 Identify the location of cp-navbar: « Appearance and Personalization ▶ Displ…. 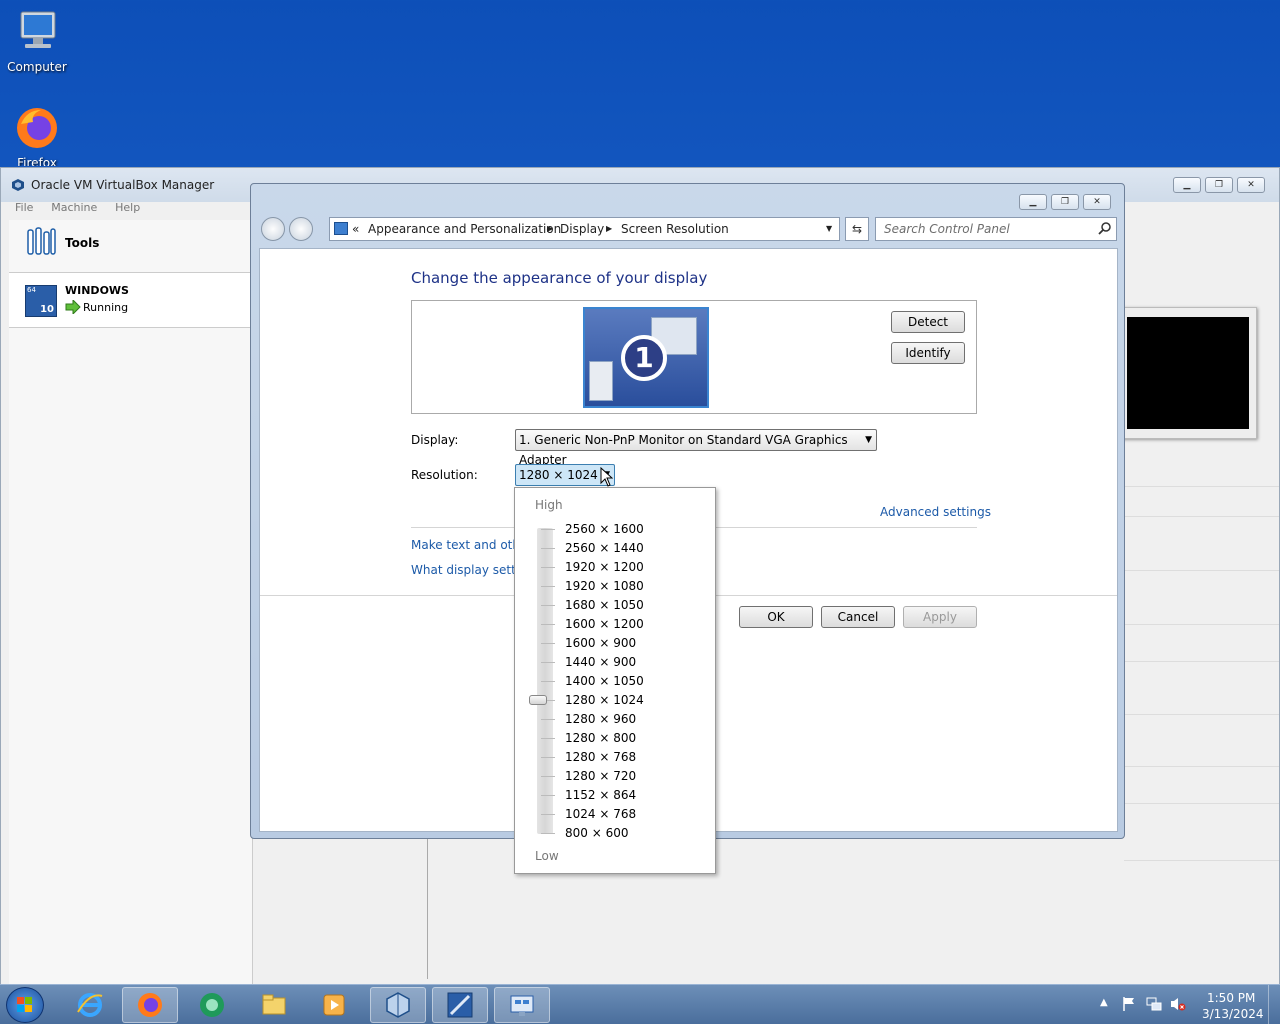
(688, 229).